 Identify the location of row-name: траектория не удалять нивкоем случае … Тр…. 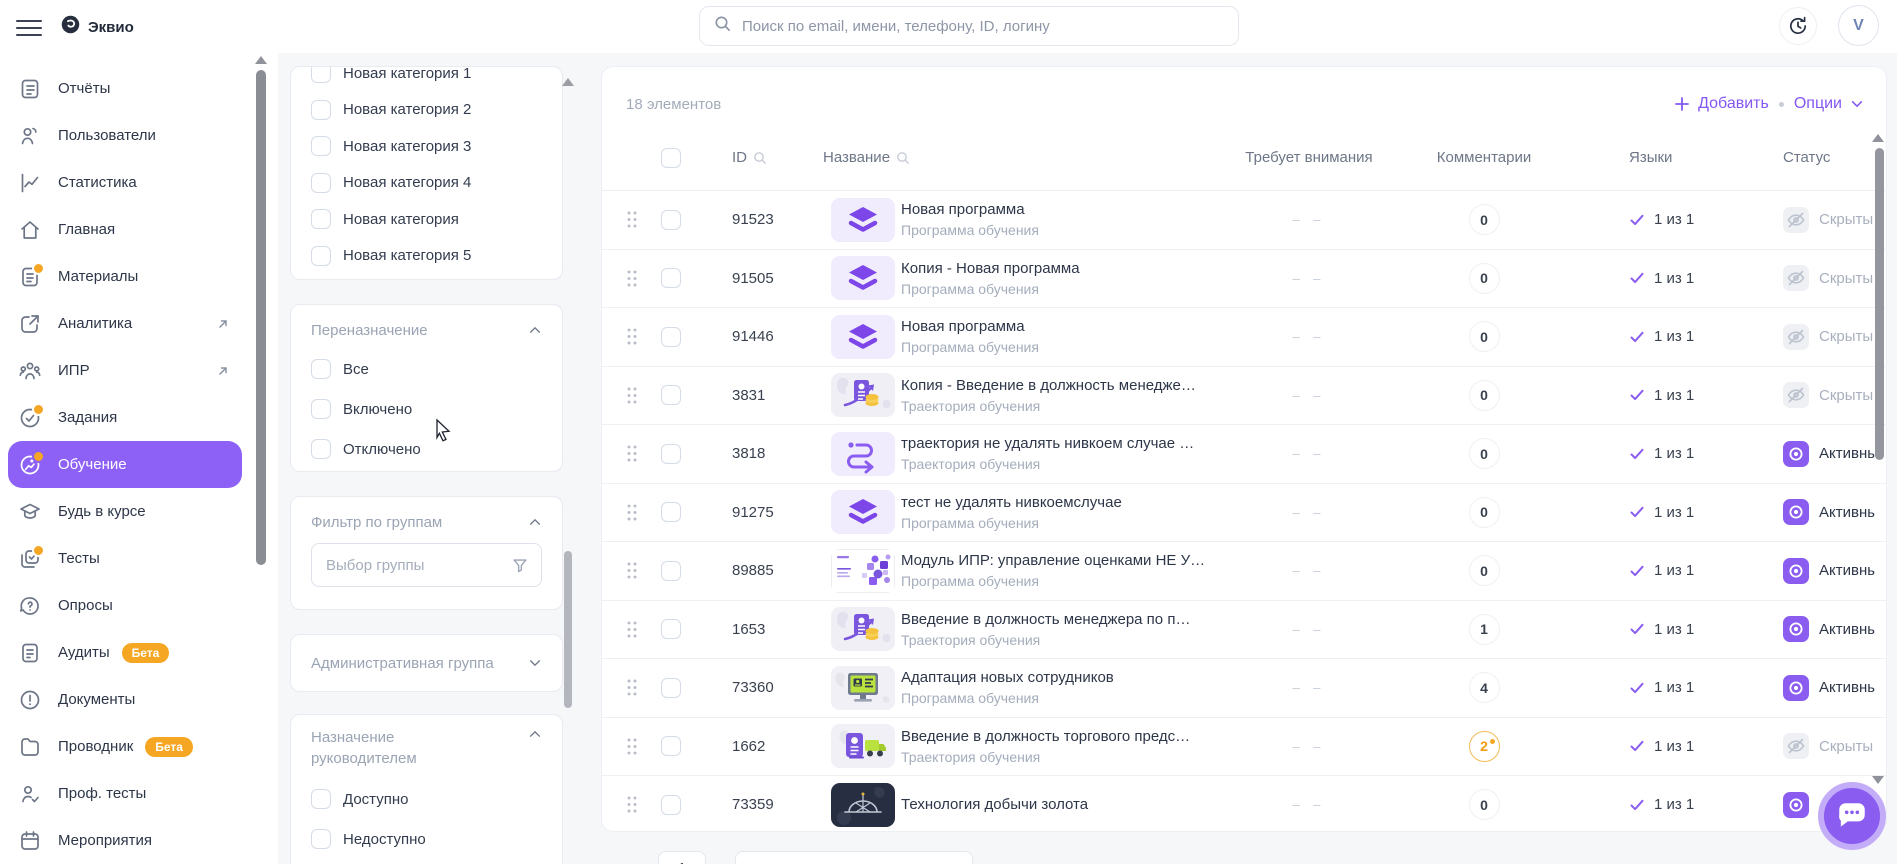
(1055, 453).